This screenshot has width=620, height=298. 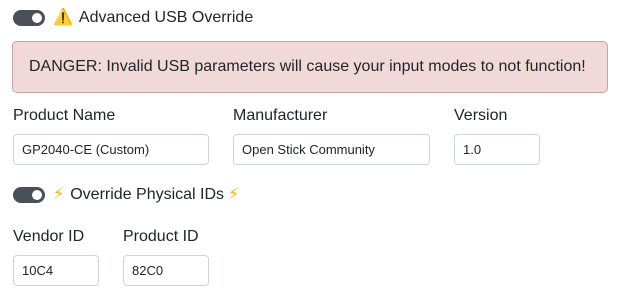 I want to click on product-name-input: GP2040-CE (Custom), so click(x=111, y=149).